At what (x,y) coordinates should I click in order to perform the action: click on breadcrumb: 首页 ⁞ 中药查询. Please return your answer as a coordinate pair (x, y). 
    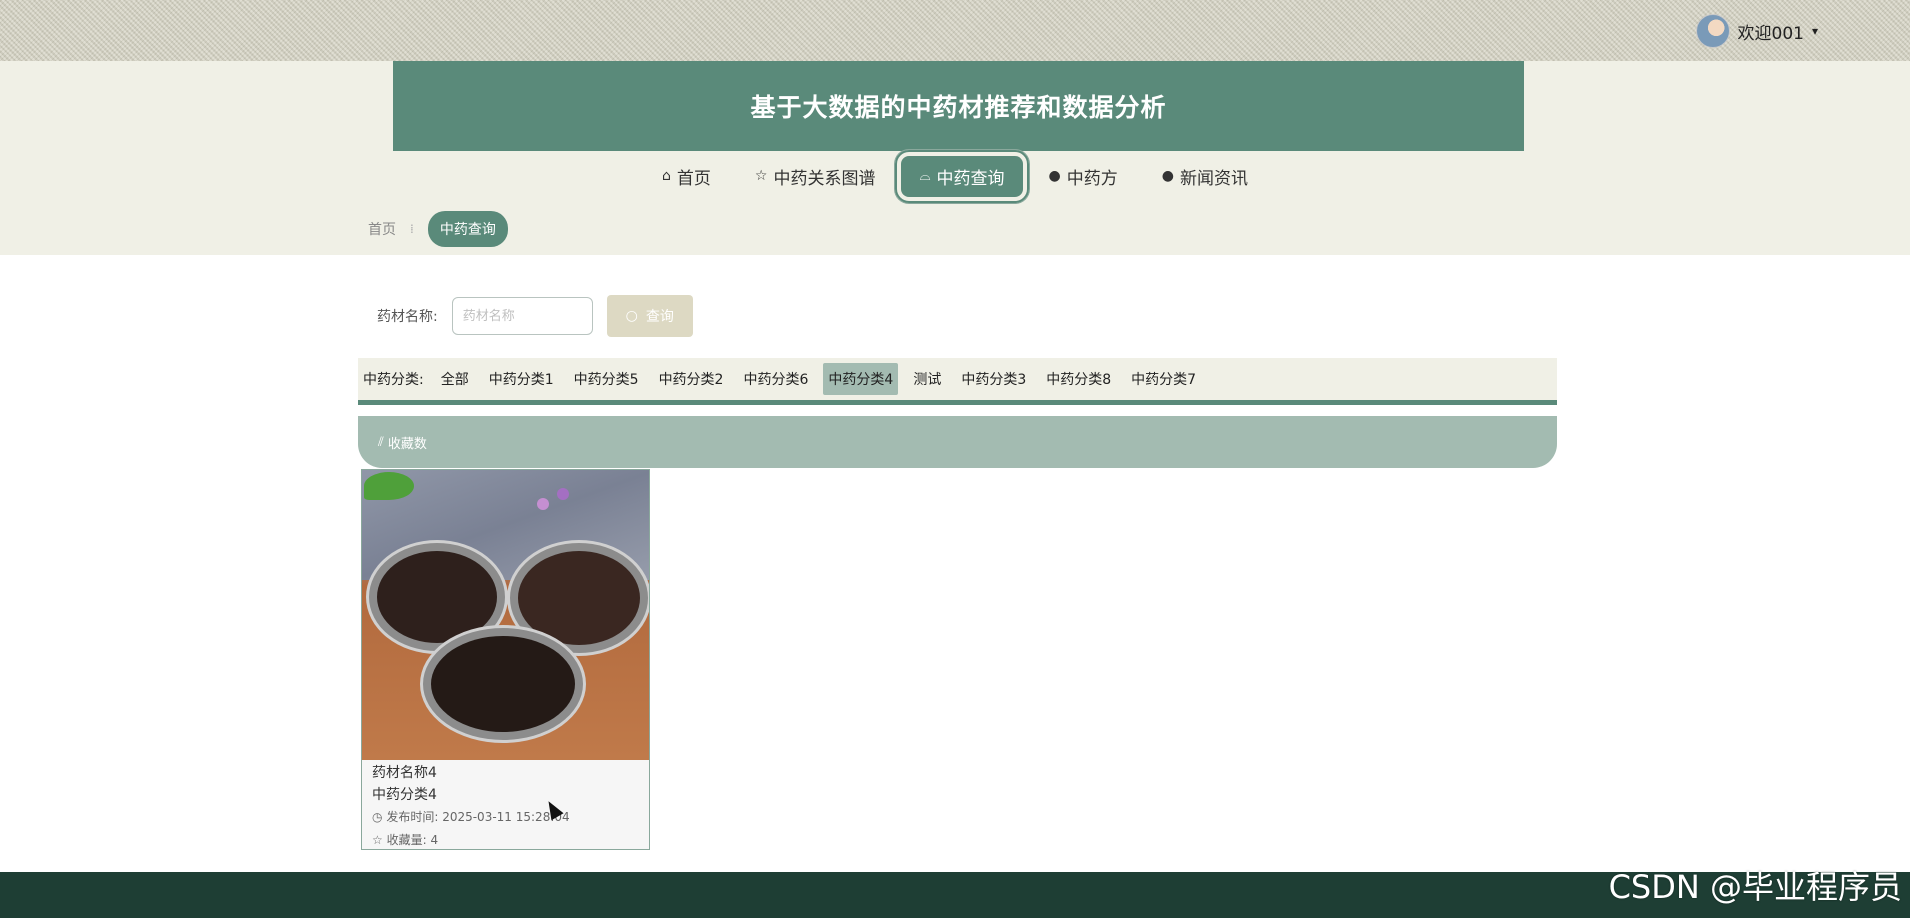
    Looking at the image, I should click on (438, 229).